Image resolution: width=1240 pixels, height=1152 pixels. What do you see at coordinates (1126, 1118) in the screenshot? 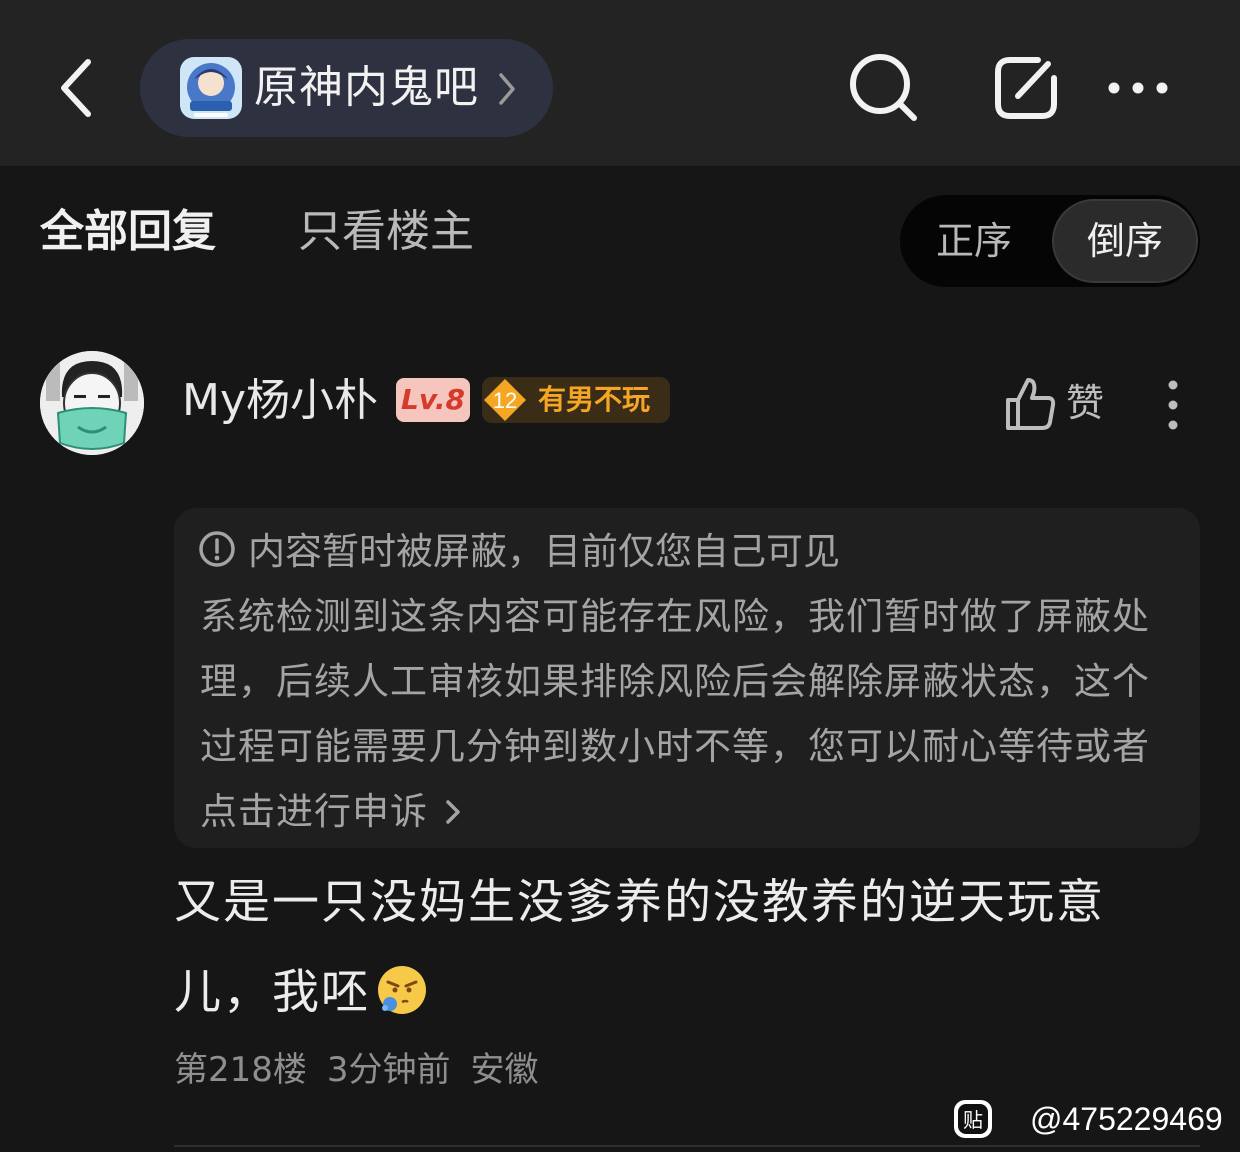
I see `watermark-text: @475229469` at bounding box center [1126, 1118].